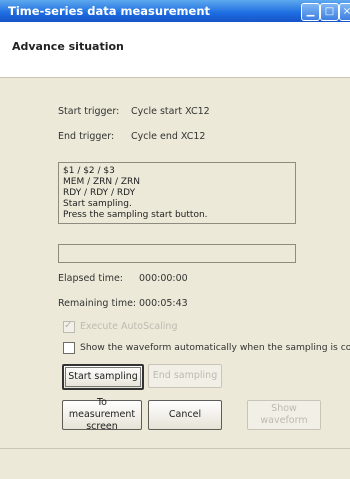  I want to click on maximize-button: □, so click(329, 12).